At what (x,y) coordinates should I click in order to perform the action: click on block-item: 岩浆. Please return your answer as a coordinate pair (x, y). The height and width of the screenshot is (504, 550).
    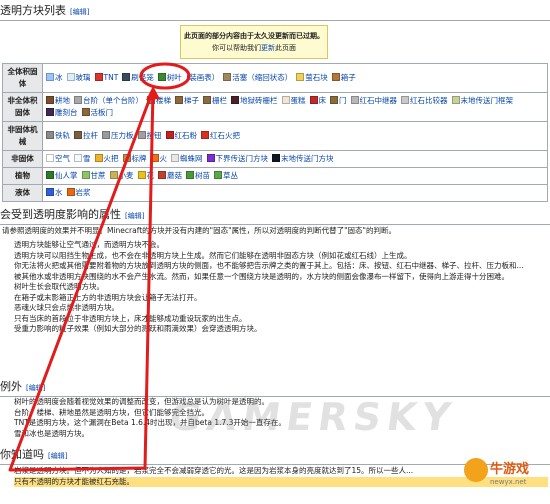
    Looking at the image, I should click on (78, 193).